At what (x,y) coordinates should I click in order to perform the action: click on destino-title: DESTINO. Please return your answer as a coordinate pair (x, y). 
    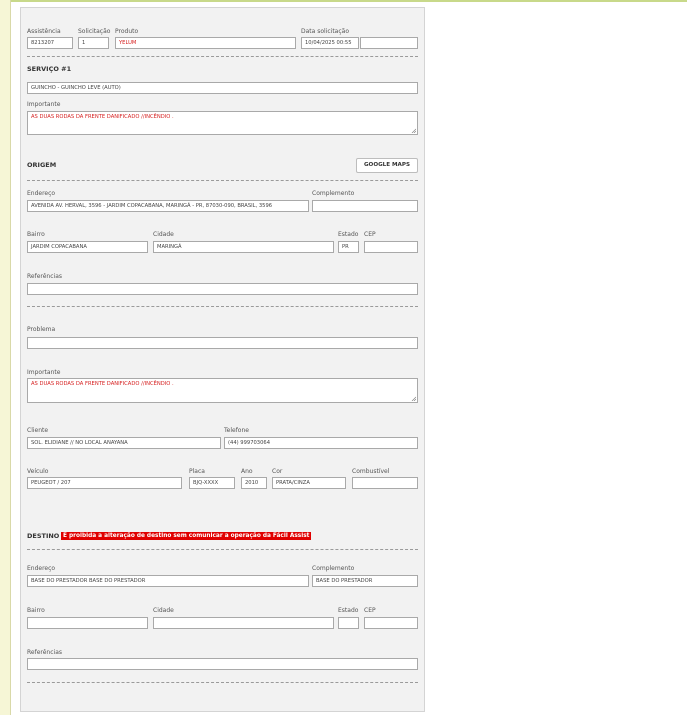
    Looking at the image, I should click on (43, 536).